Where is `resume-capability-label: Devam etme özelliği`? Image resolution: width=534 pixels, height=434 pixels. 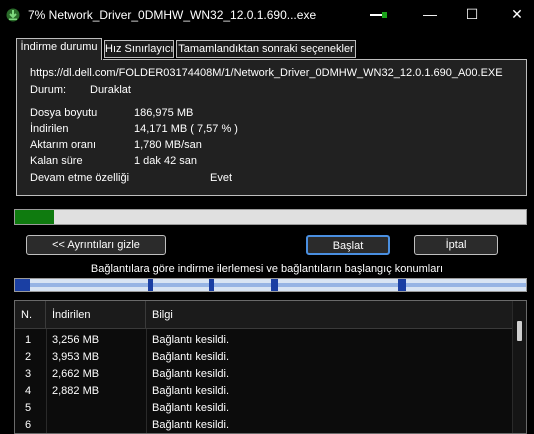
resume-capability-label: Devam etme özelliği is located at coordinates (80, 178).